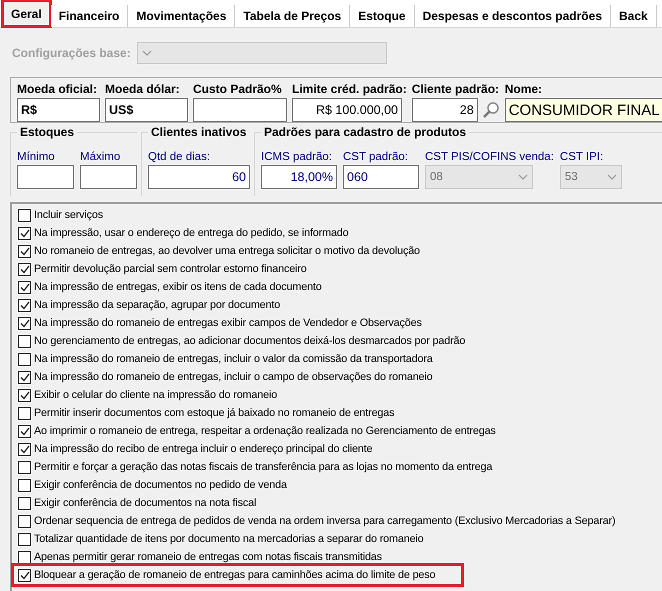  What do you see at coordinates (36, 157) in the screenshot?
I see `field-label: Mínimo` at bounding box center [36, 157].